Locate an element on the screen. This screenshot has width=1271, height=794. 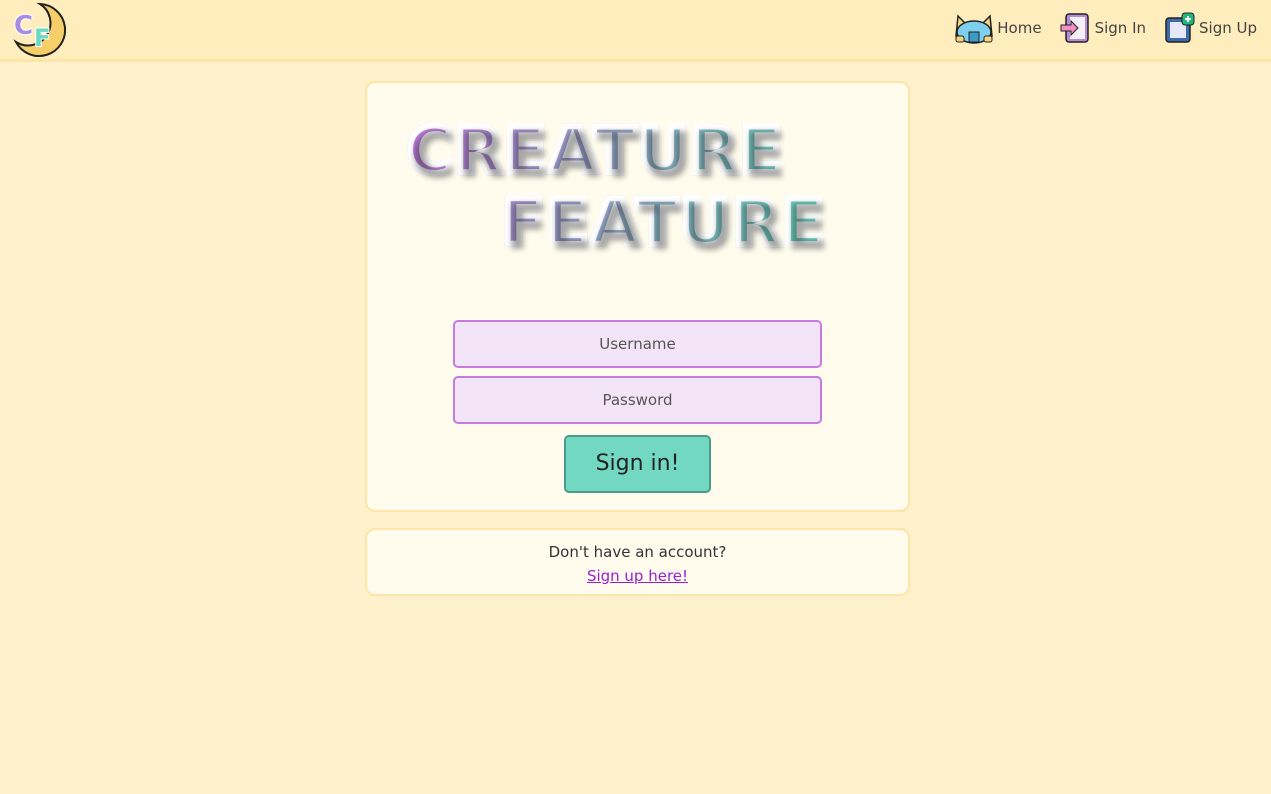
nav-sign-up: Sign Up is located at coordinates (1210, 28).